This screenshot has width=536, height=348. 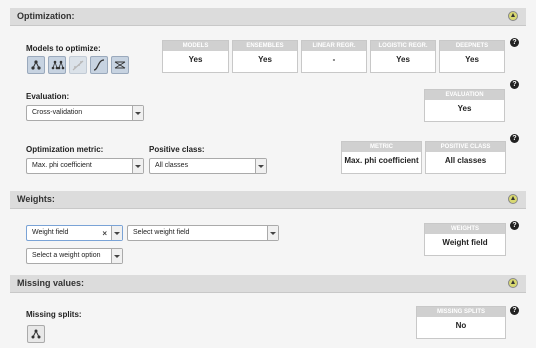 I want to click on linear-regr-card-head: LINEAR REGR., so click(x=334, y=46).